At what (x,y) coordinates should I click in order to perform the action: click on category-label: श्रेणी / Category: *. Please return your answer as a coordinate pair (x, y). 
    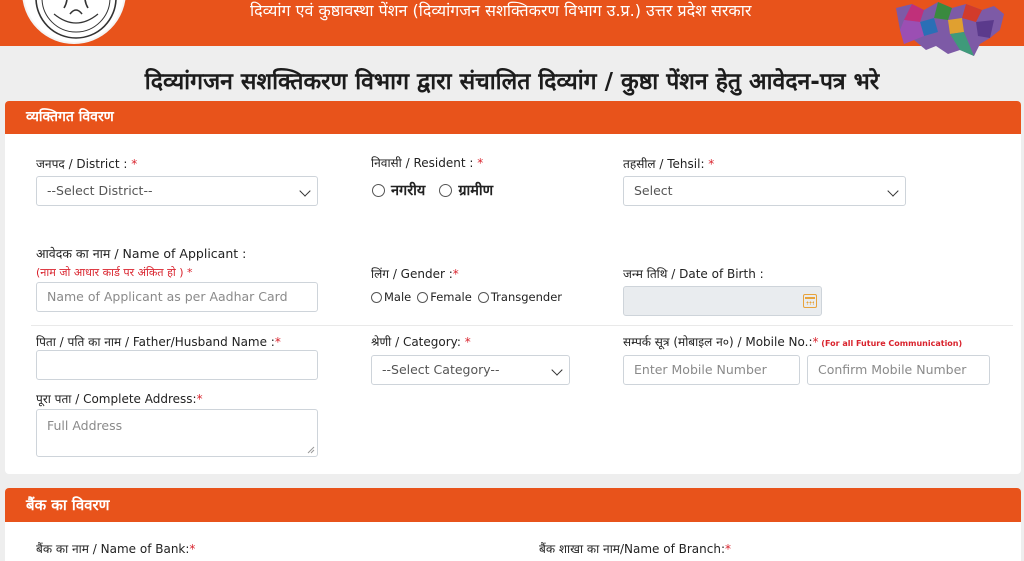
    Looking at the image, I should click on (421, 342).